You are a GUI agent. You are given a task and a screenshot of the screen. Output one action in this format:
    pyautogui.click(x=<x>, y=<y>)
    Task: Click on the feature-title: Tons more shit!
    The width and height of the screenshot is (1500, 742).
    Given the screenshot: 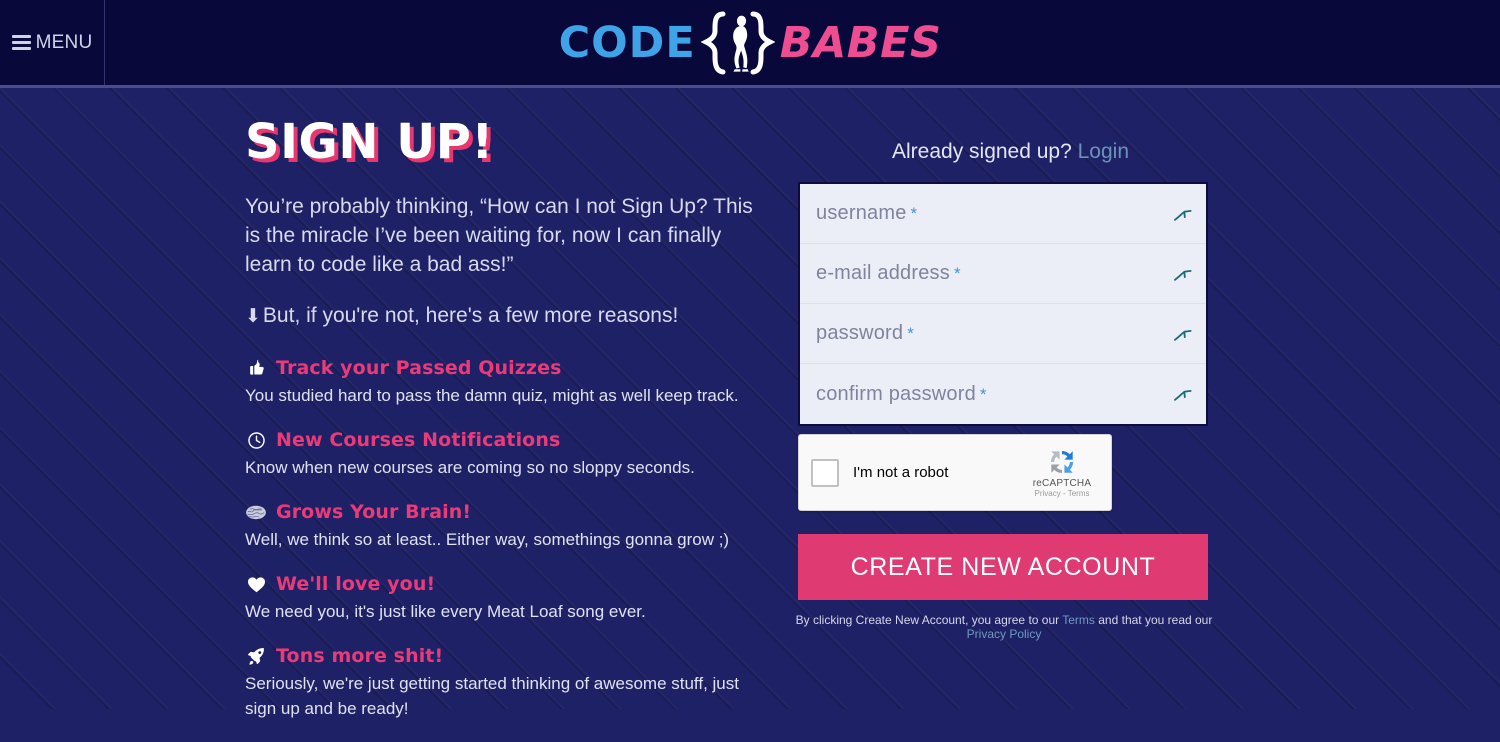 What is the action you would take?
    pyautogui.click(x=360, y=656)
    